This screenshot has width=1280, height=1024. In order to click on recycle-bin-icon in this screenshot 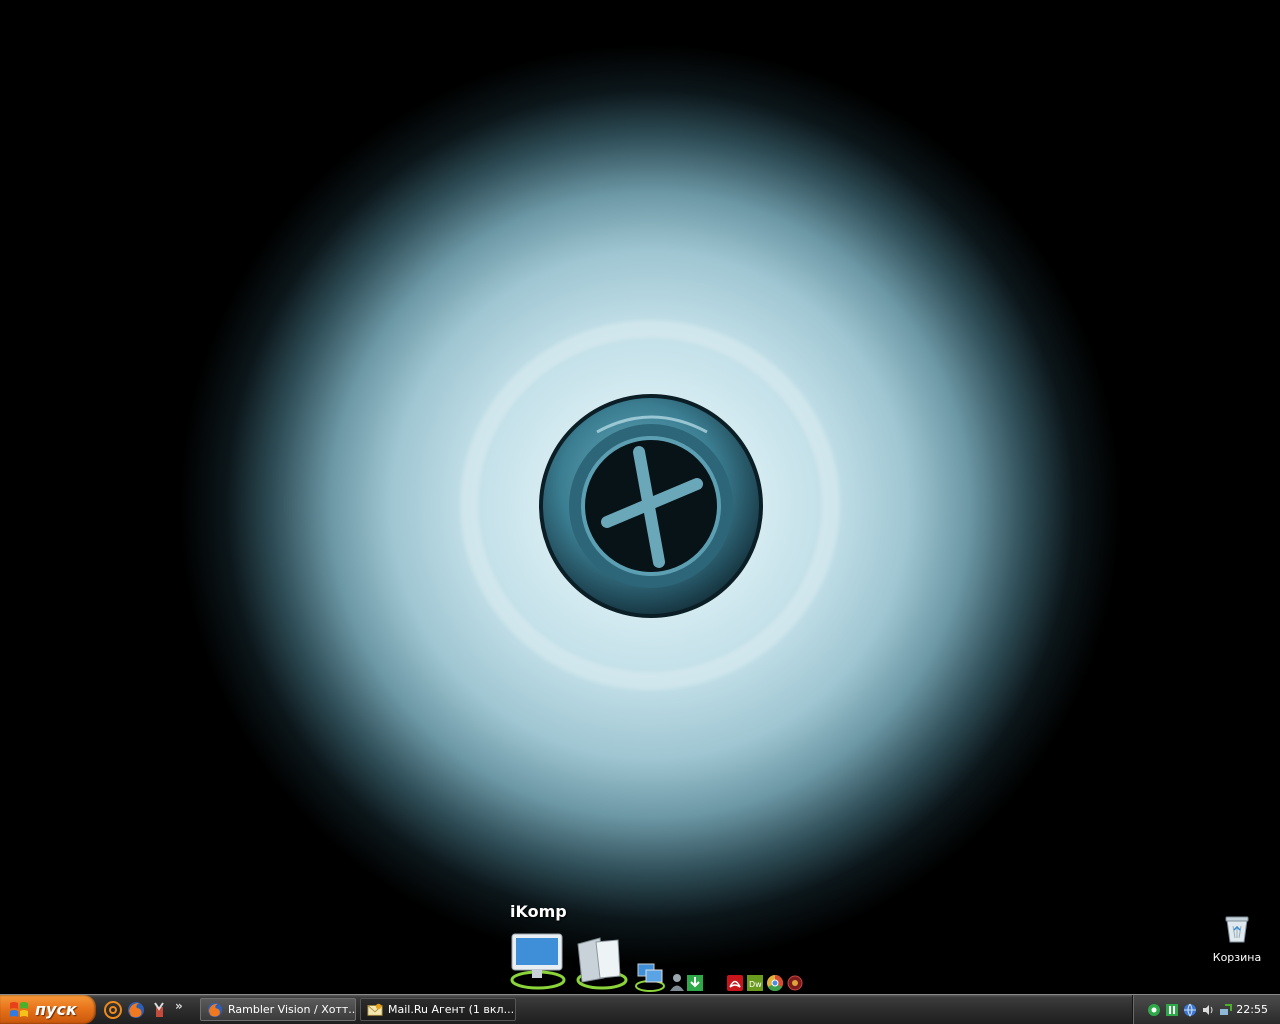, I will do `click(1237, 929)`.